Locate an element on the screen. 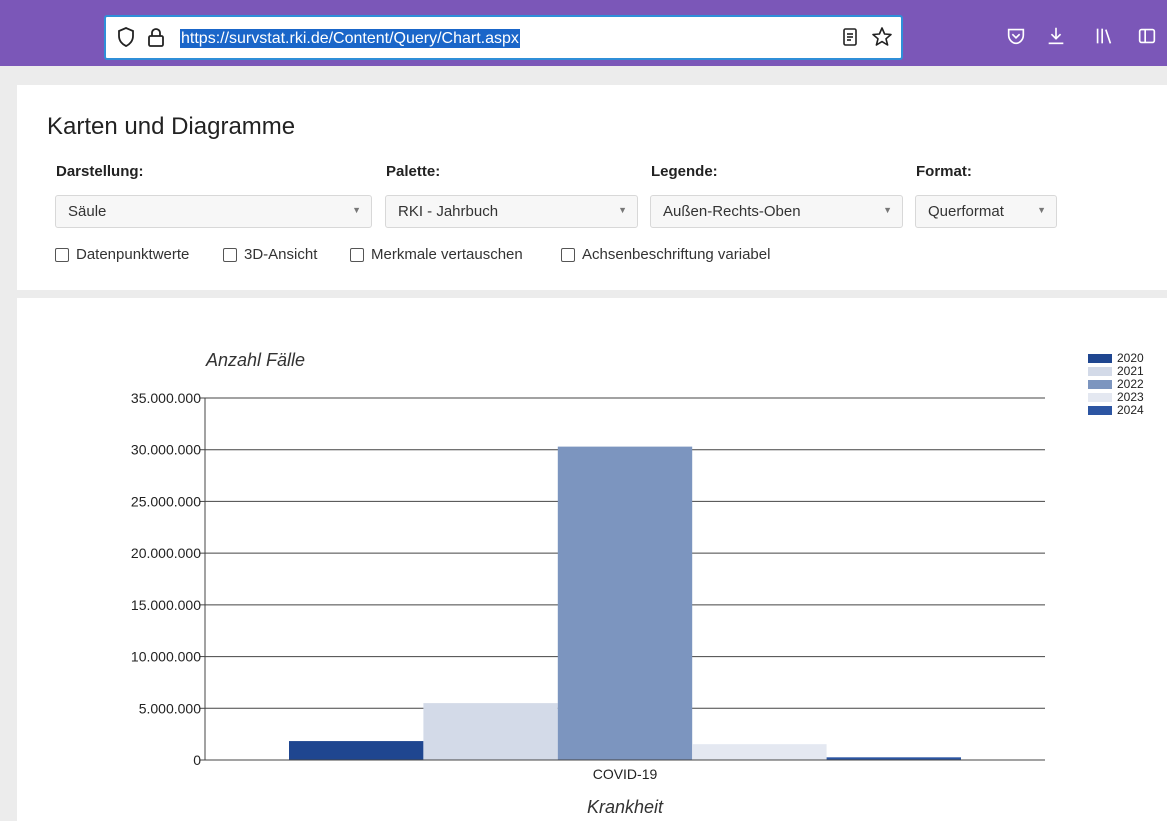 The image size is (1167, 821). y-tick-label: 25.000.000 is located at coordinates (166, 501).